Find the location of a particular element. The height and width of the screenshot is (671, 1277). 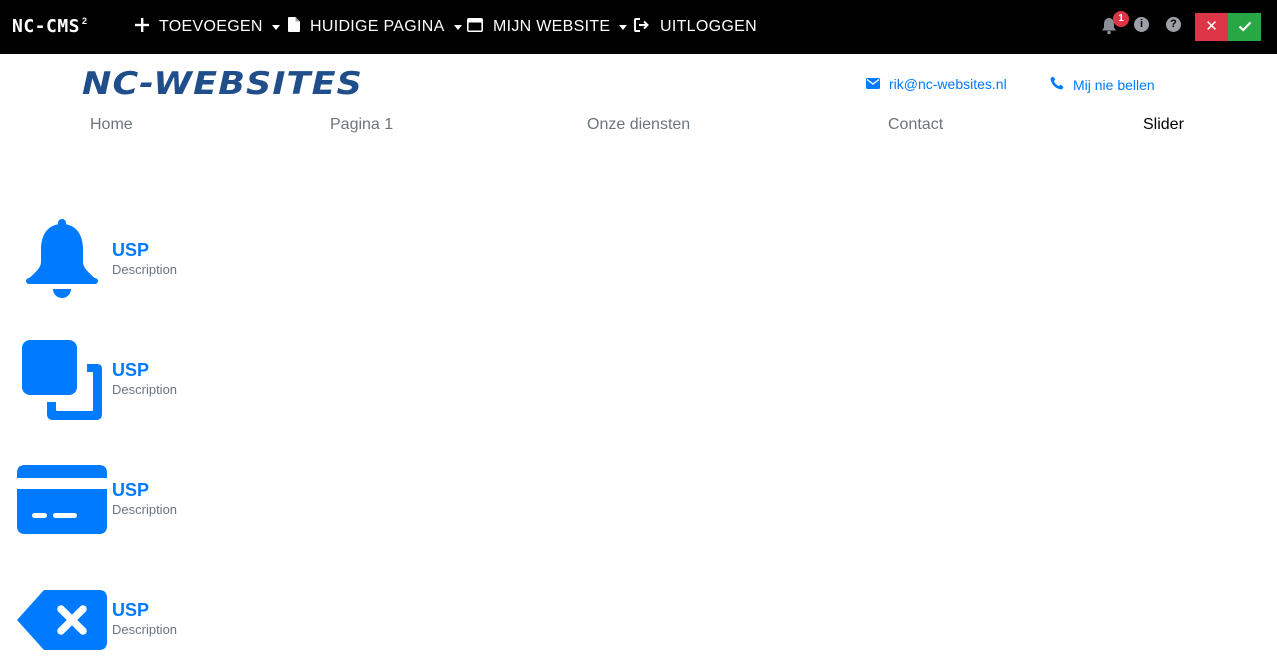

cms-brand-logo: NC-CMS 2 is located at coordinates (49, 27).